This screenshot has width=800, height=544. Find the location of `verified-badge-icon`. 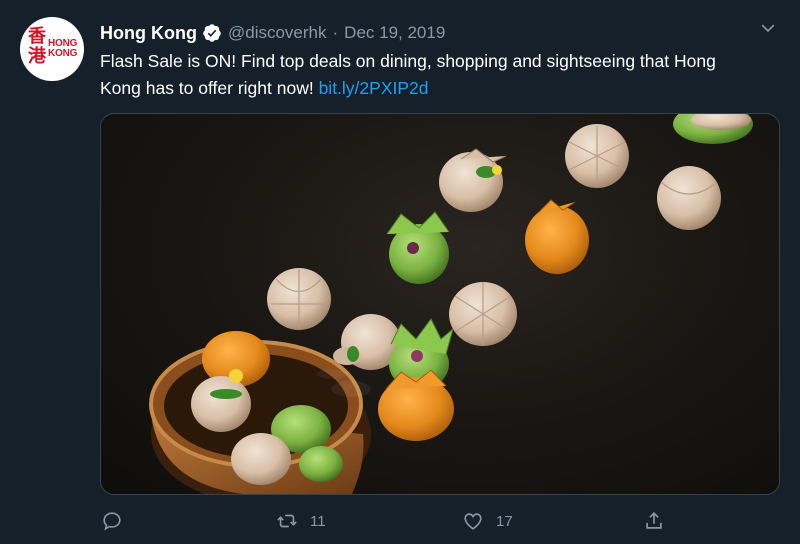

verified-badge-icon is located at coordinates (212, 33).